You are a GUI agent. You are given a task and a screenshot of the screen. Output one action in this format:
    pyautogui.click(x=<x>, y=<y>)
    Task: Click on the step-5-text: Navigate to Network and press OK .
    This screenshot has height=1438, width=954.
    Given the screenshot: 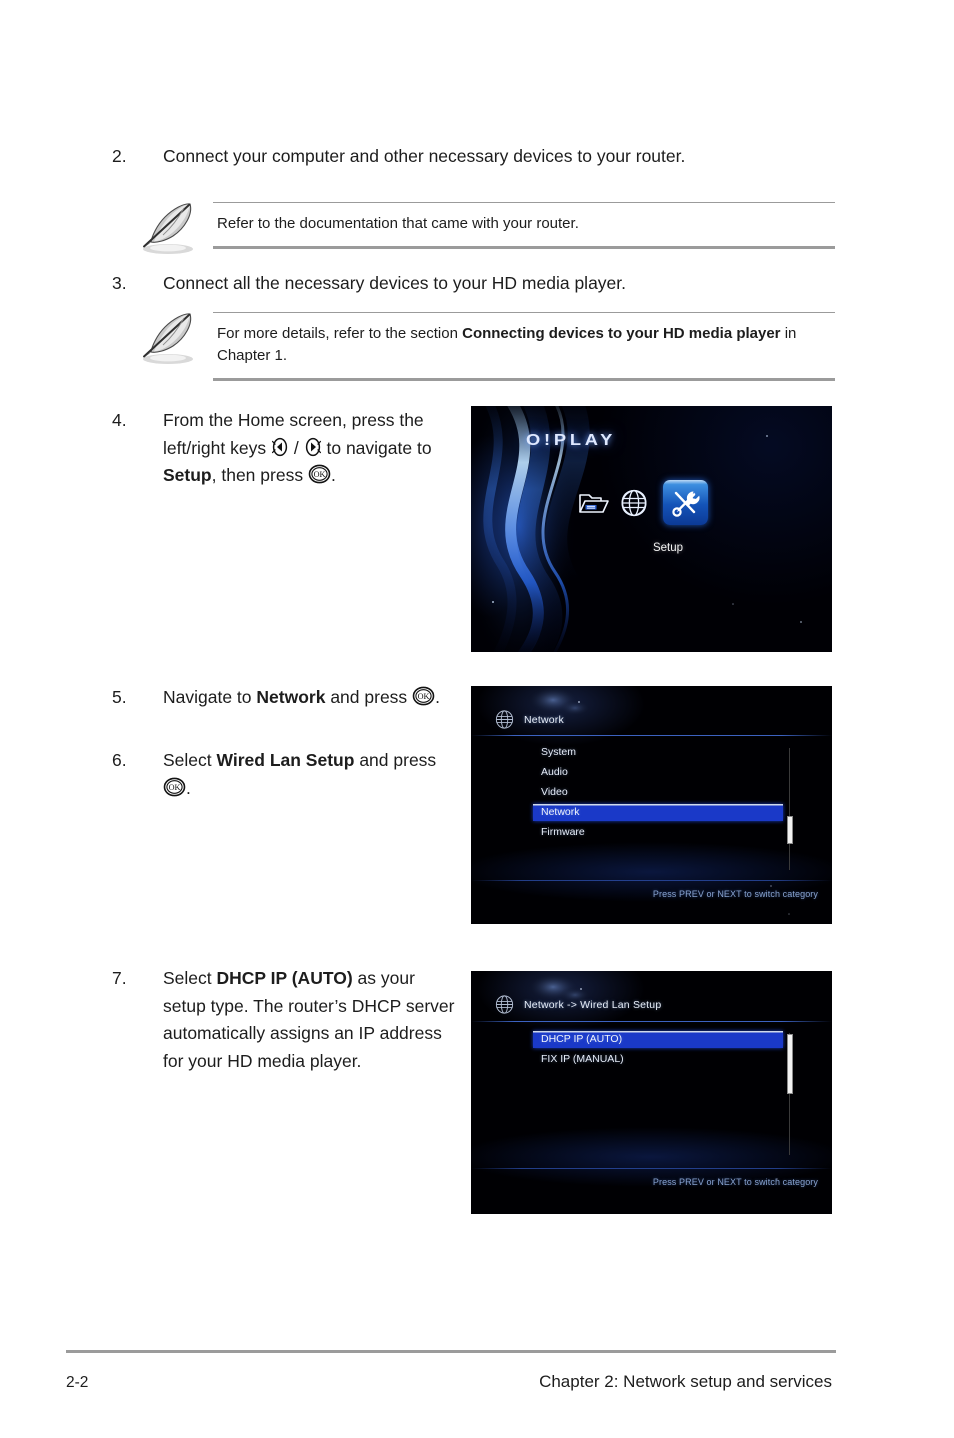 What is the action you would take?
    pyautogui.click(x=301, y=698)
    